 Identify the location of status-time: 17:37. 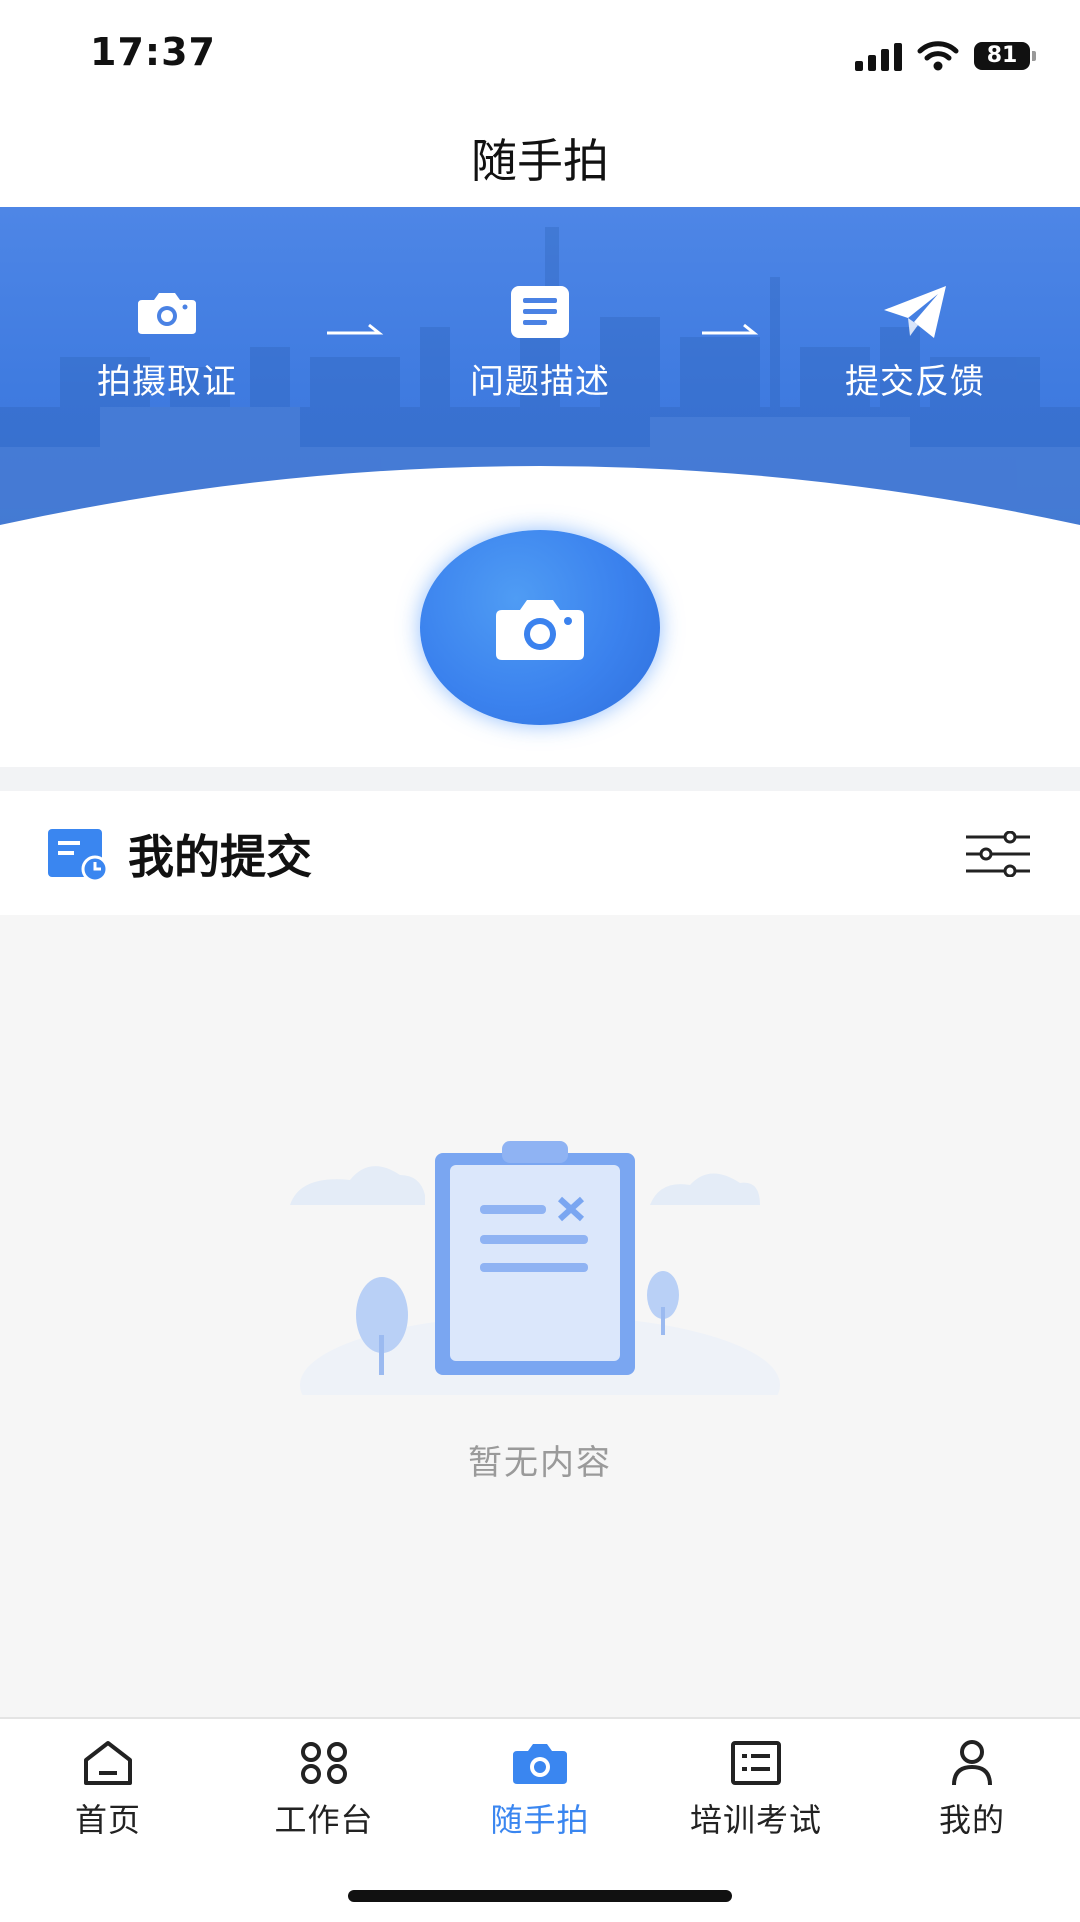
(153, 52).